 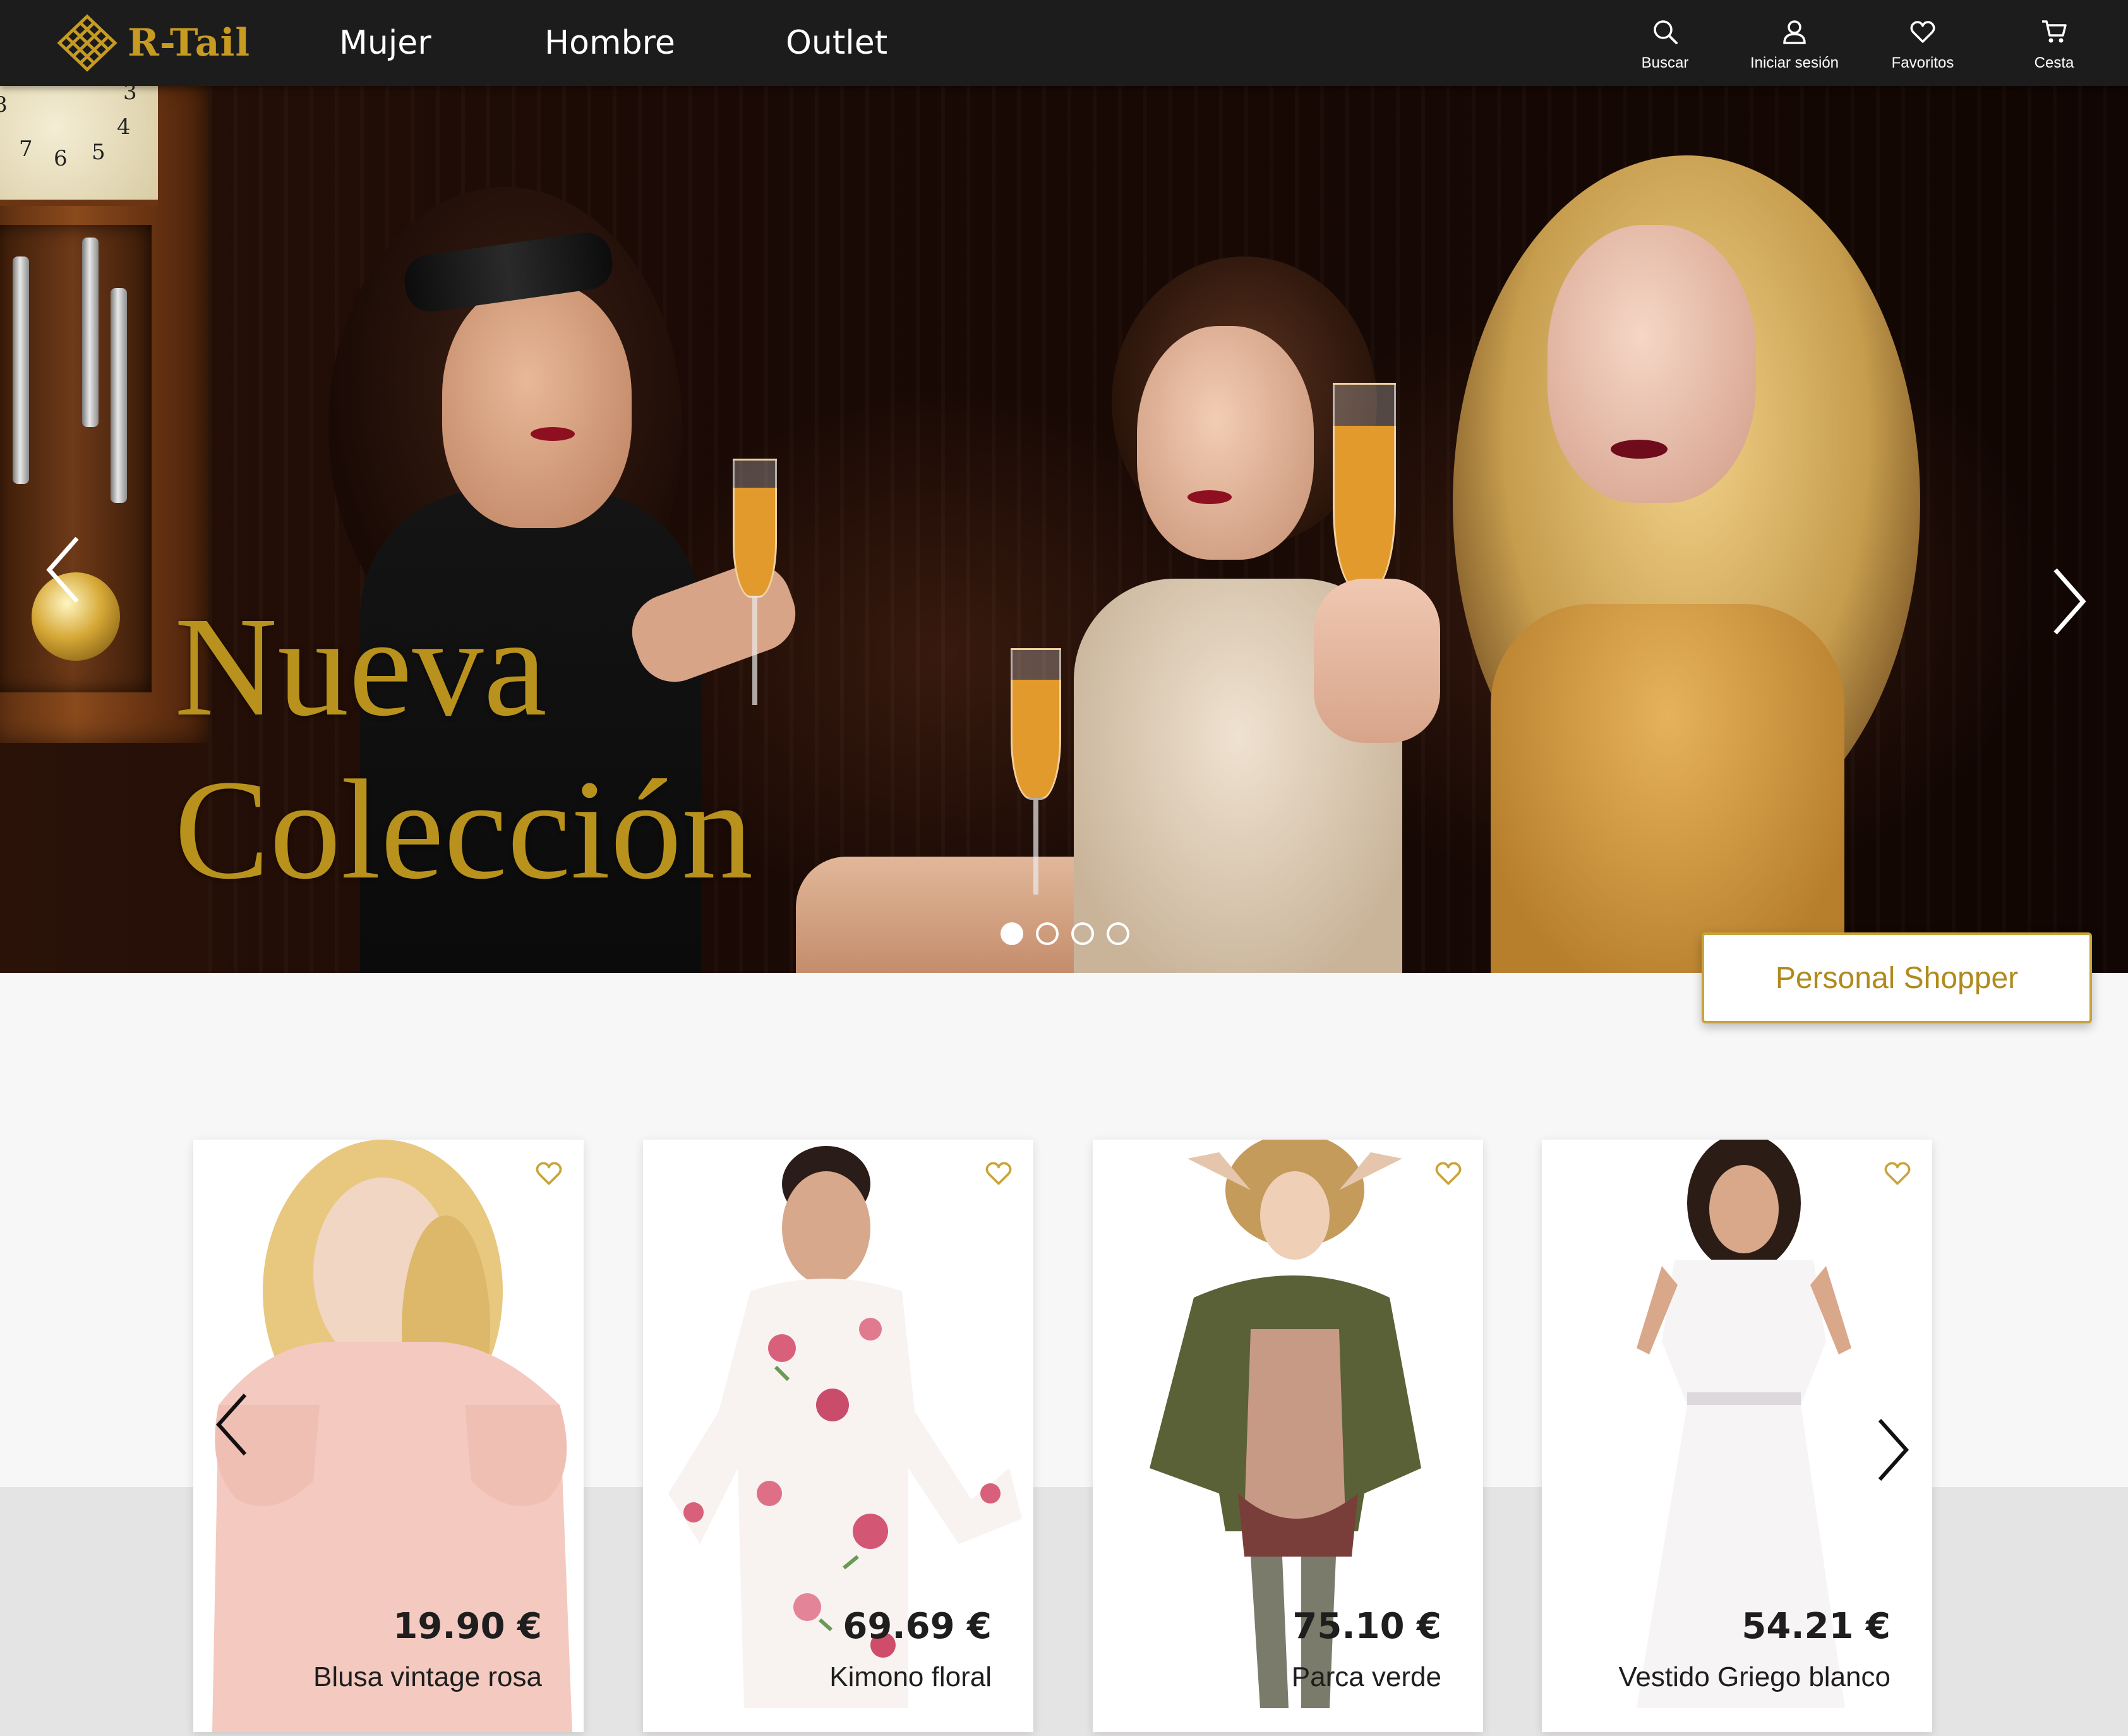 What do you see at coordinates (2054, 63) in the screenshot?
I see `cart-label: Cesta` at bounding box center [2054, 63].